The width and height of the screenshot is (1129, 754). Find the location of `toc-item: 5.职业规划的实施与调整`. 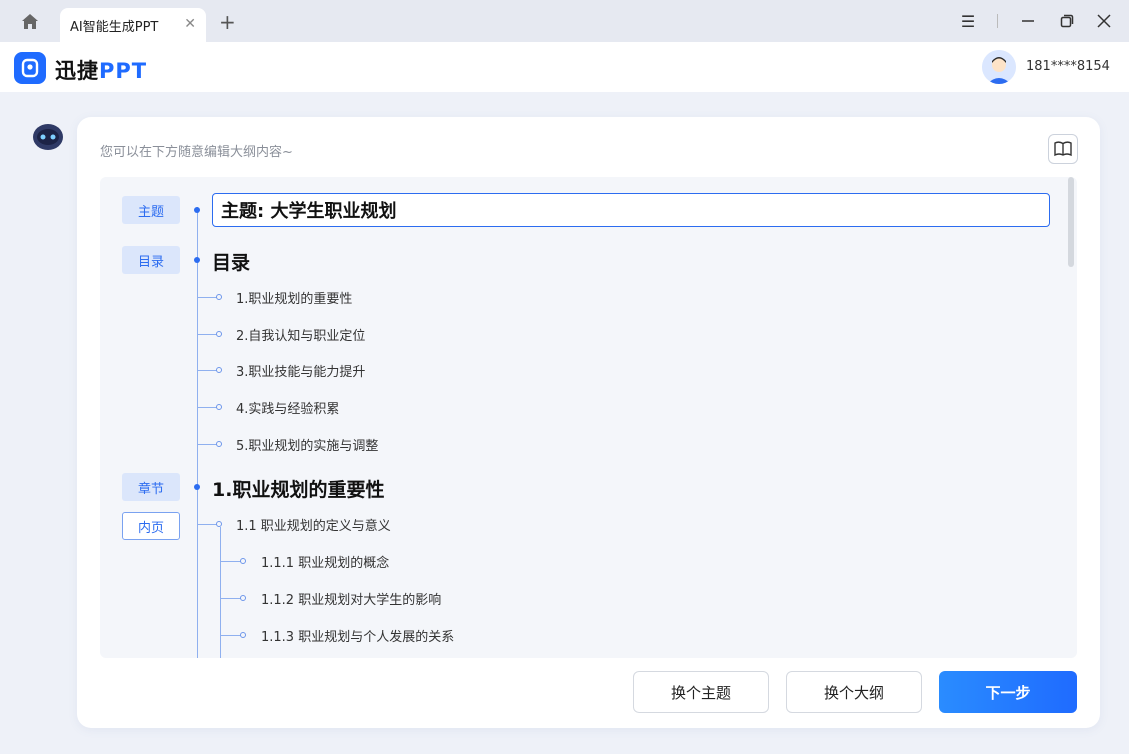

toc-item: 5.职业规划的实施与调整 is located at coordinates (307, 444).